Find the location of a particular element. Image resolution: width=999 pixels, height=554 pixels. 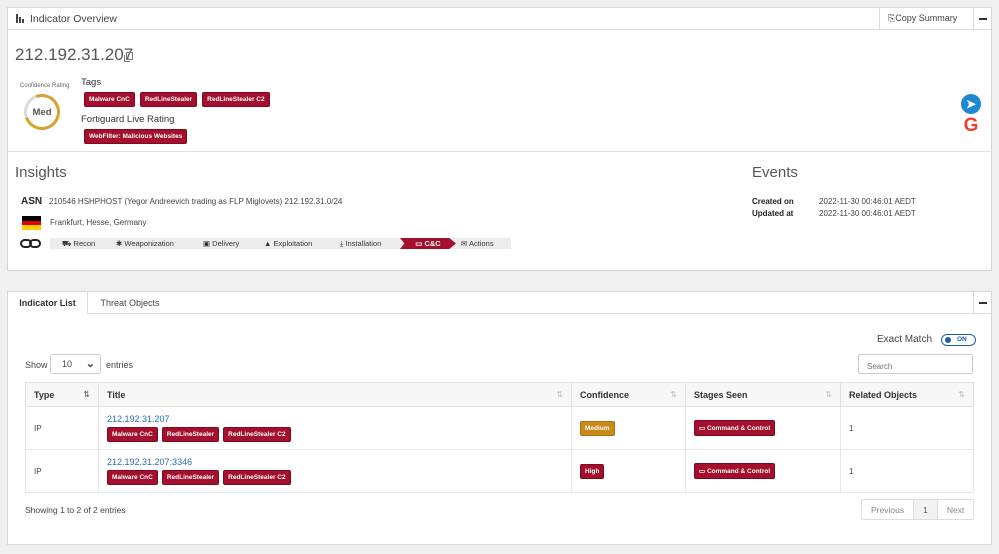

column-header-type: Type ⇅ is located at coordinates (62, 394).